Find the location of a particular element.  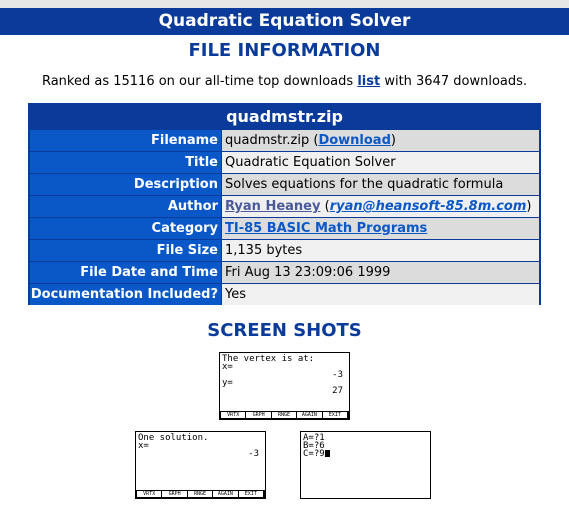

documentation-row: Documentation Included? Yes is located at coordinates (284, 294).